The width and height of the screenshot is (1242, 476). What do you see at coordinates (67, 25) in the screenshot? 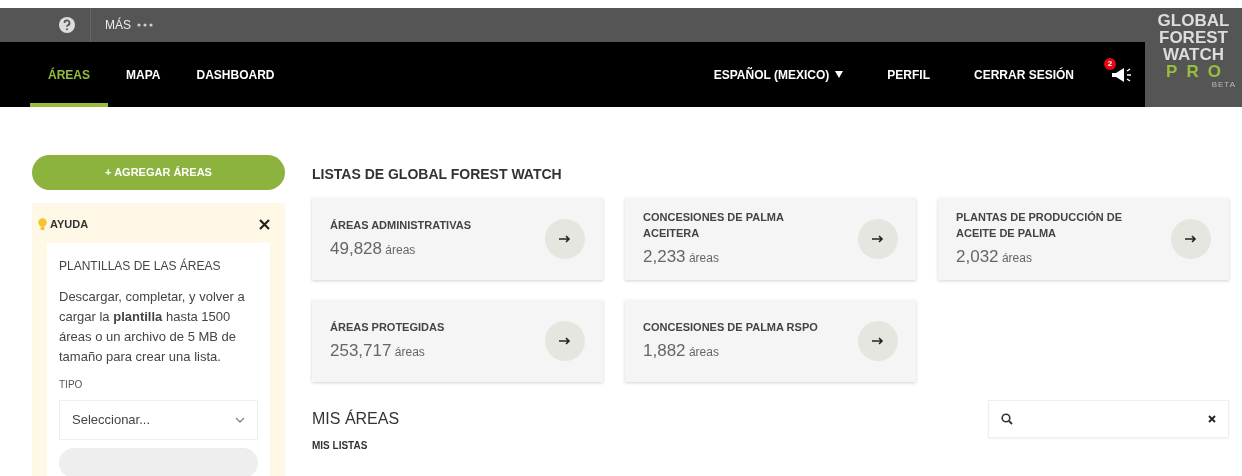
I see `help-icon` at bounding box center [67, 25].